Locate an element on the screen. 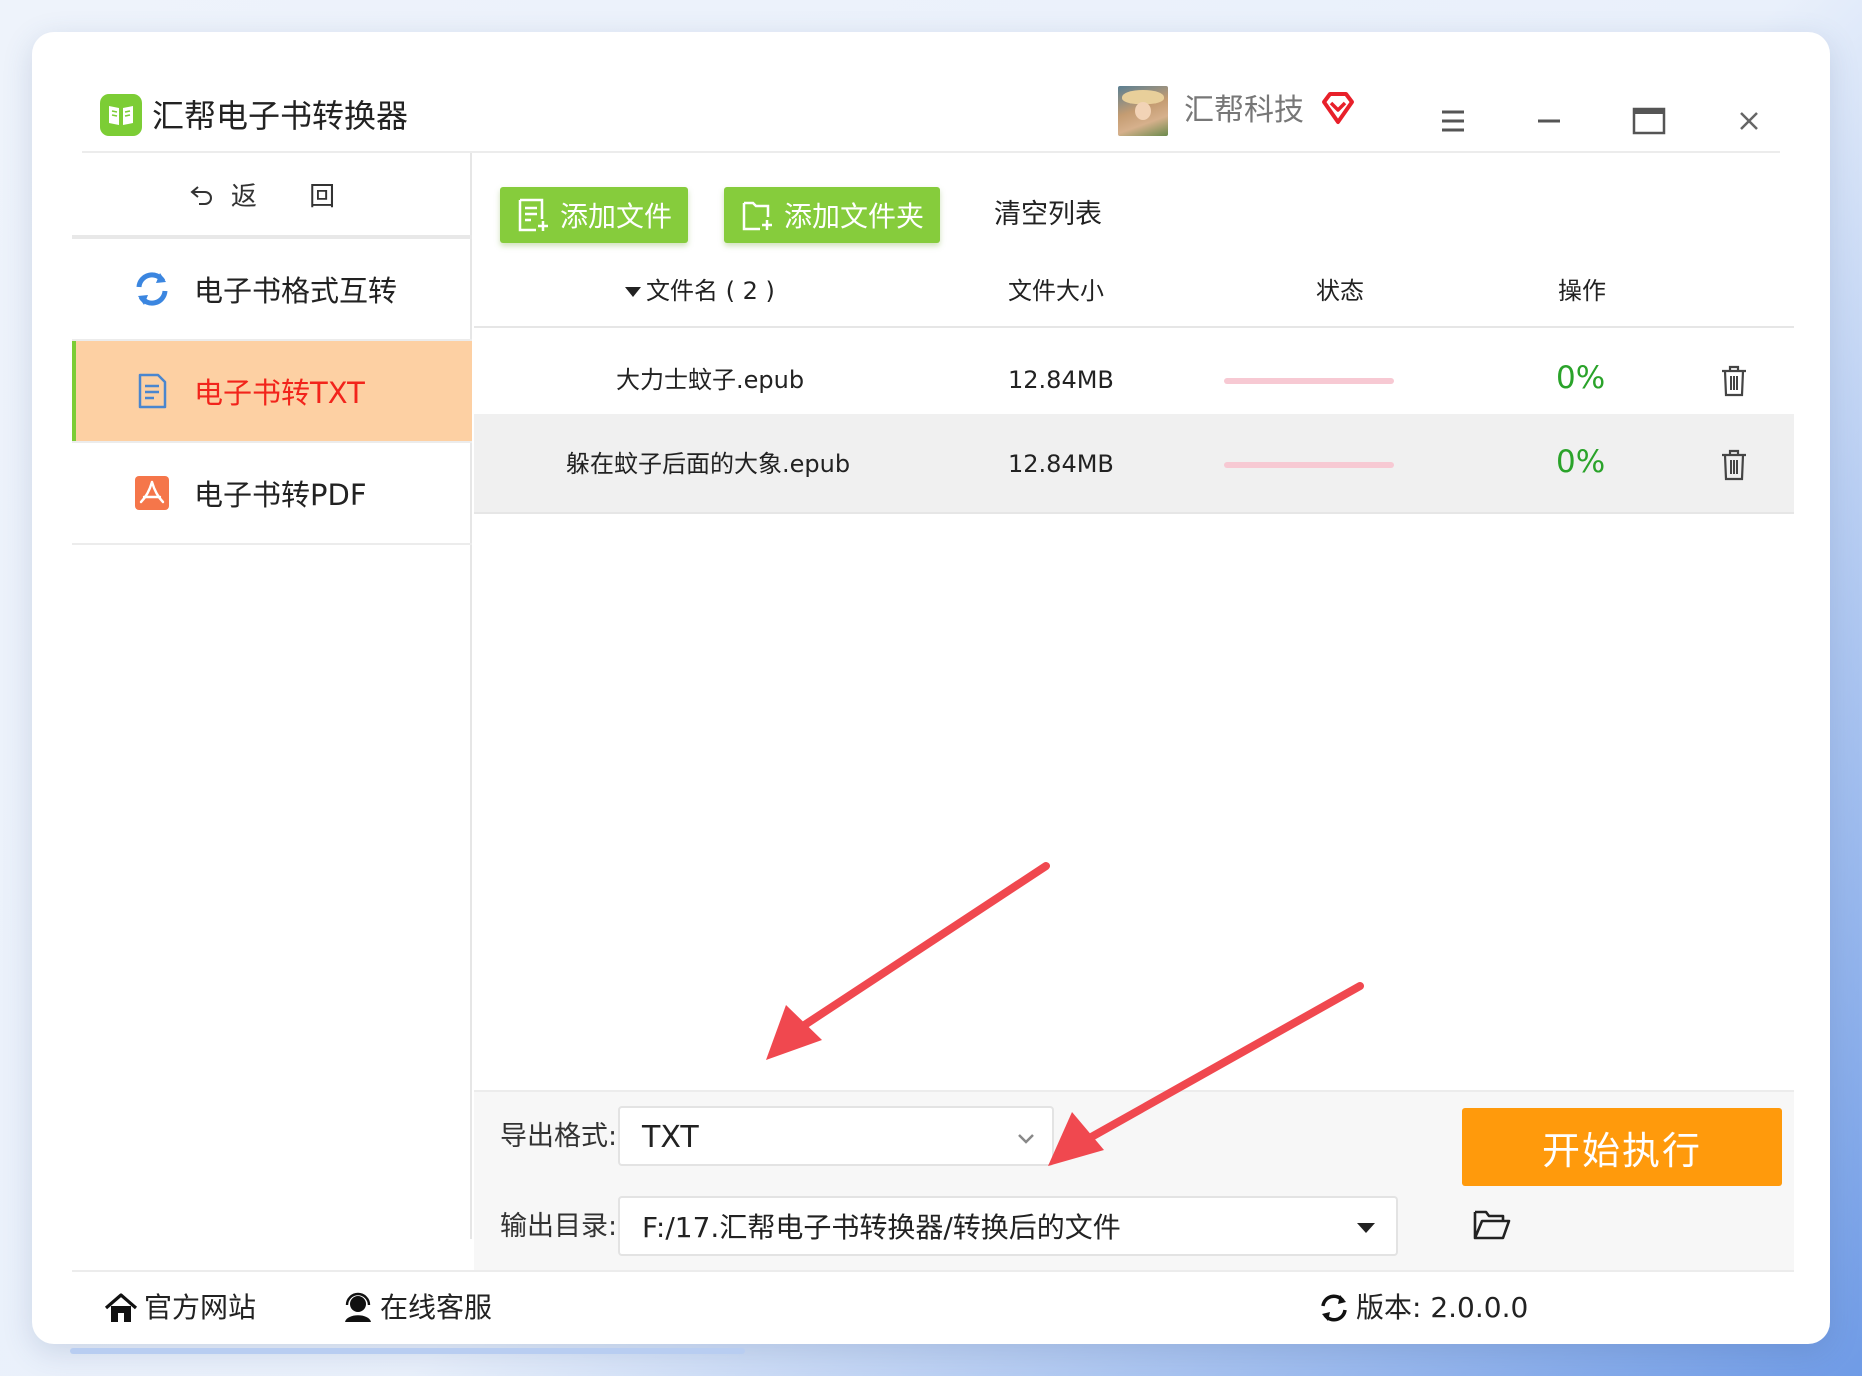 The image size is (1862, 1376). sort-down-icon is located at coordinates (633, 292).